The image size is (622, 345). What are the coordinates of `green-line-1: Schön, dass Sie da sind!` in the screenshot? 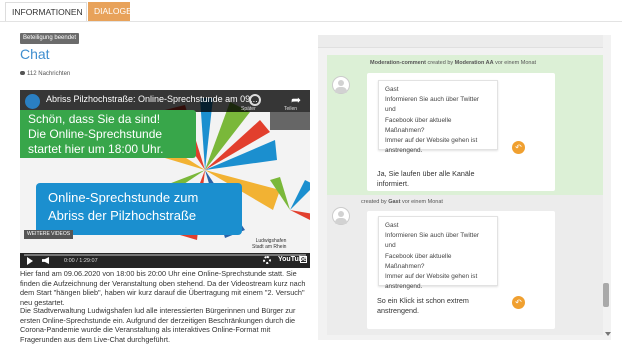 It's located at (94, 119).